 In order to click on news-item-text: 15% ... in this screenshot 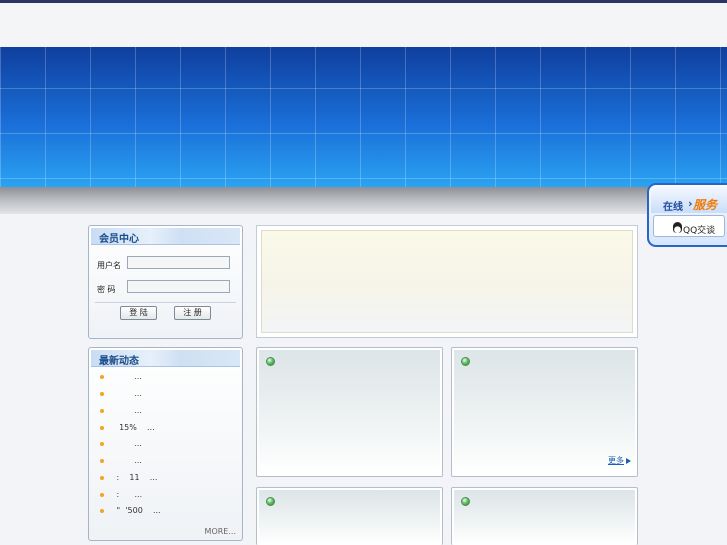, I will do `click(134, 427)`.